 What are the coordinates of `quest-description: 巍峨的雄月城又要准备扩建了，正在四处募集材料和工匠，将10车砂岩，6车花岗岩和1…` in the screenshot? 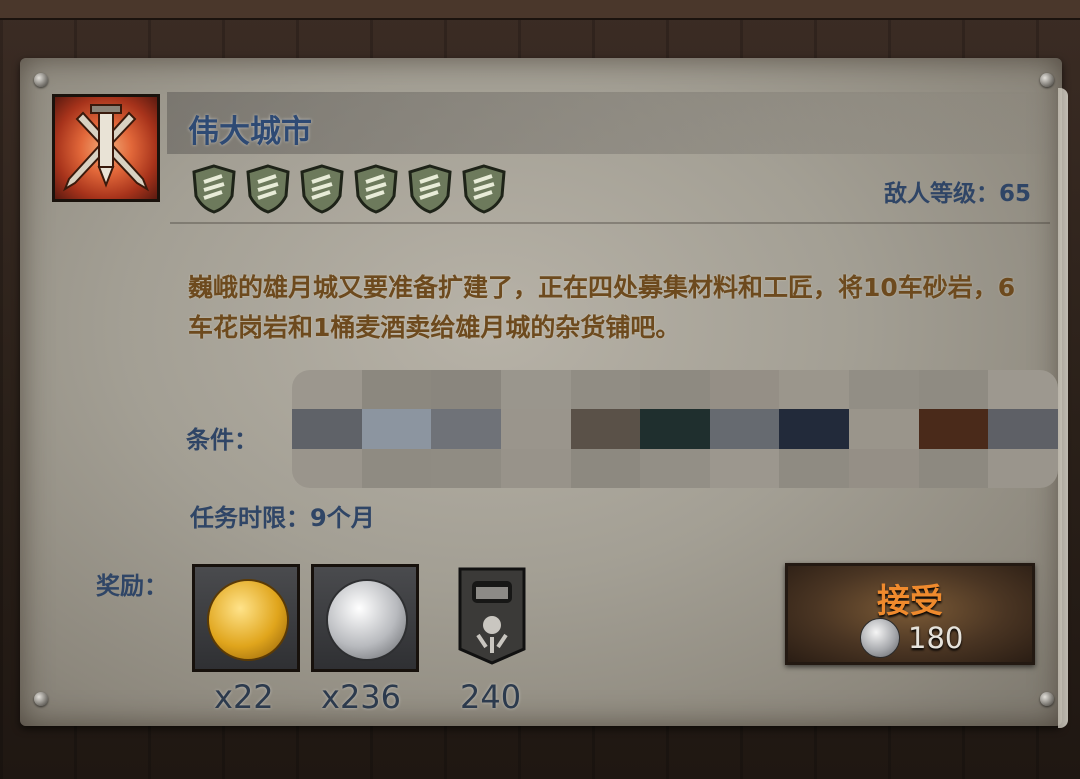 It's located at (602, 307).